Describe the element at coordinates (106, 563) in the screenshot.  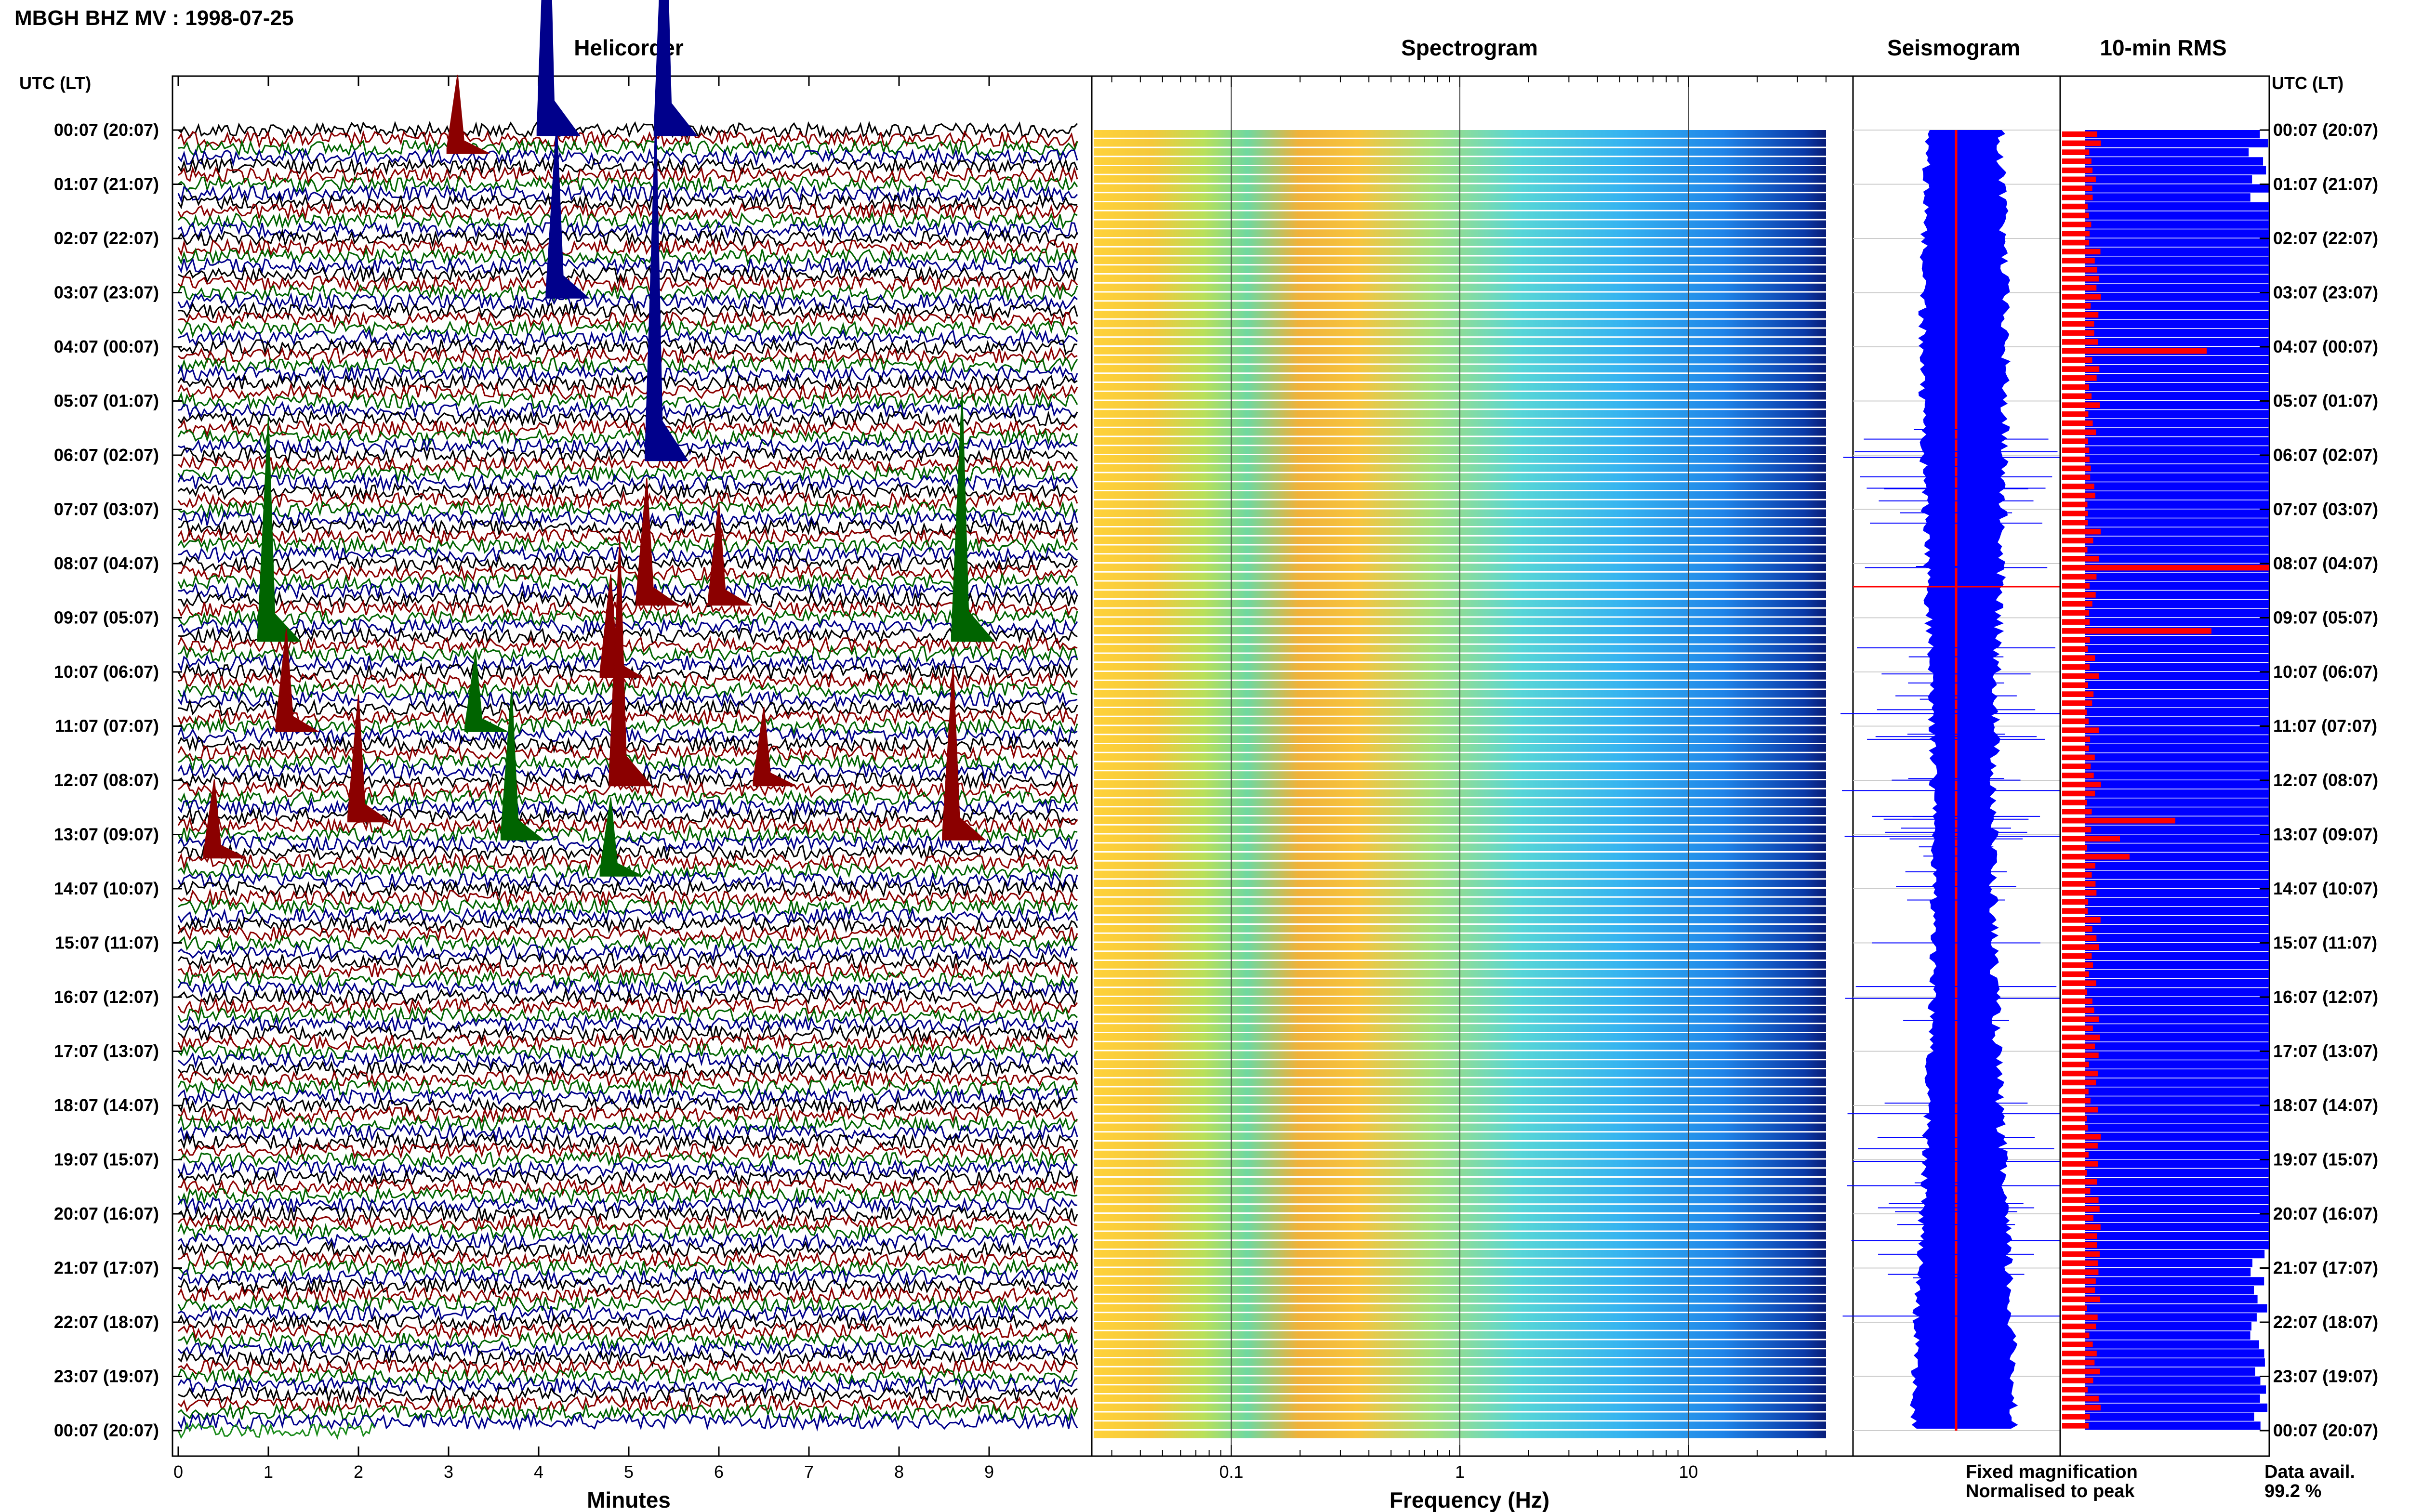
I see `left-time-label: 08:07 (04:07)` at that location.